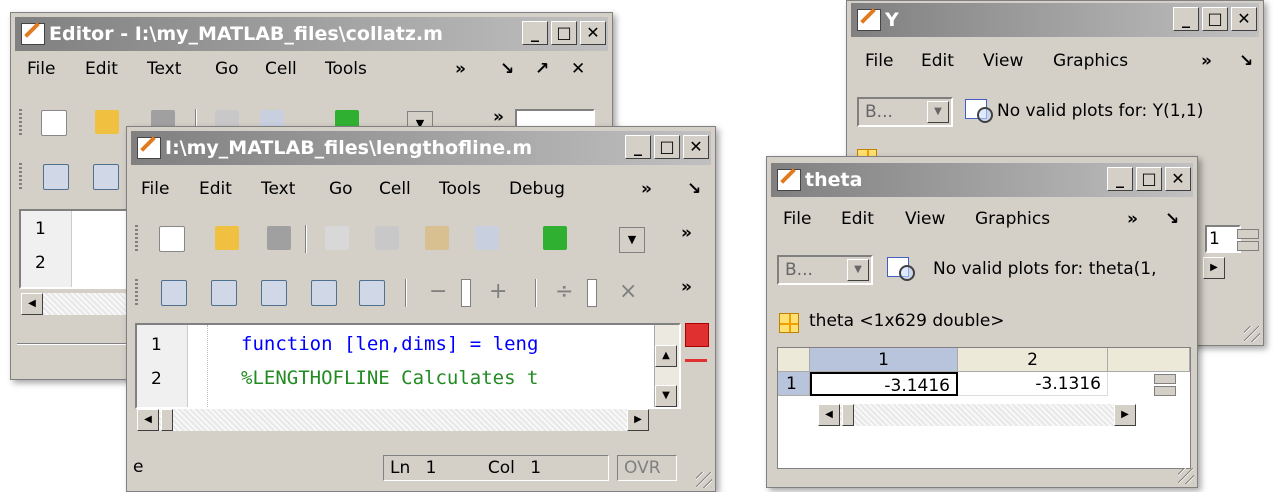 This screenshot has height=492, width=1273. I want to click on column-header: 1, so click(884, 360).